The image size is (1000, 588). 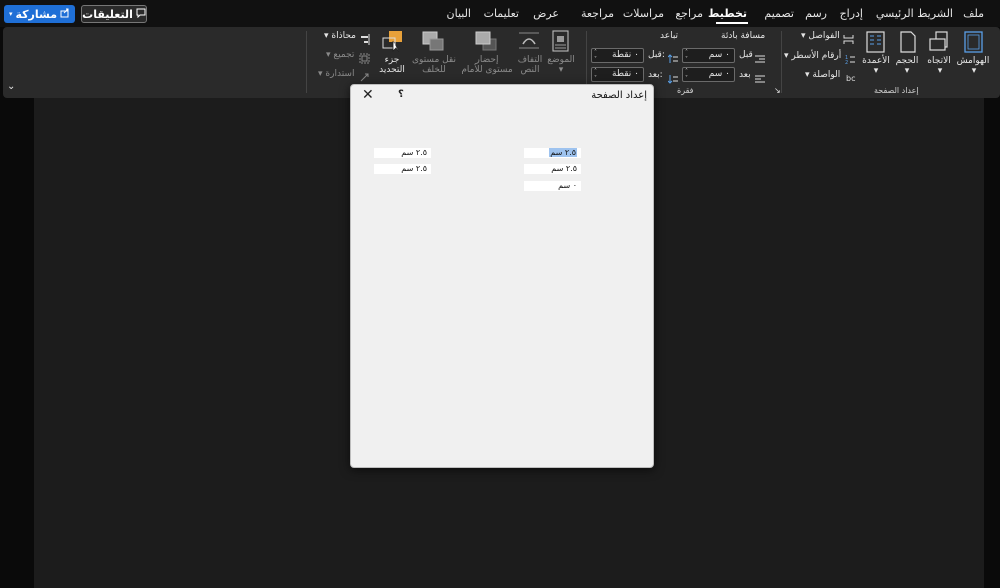 I want to click on left-margin-value: ٢.٥ سم, so click(x=414, y=152).